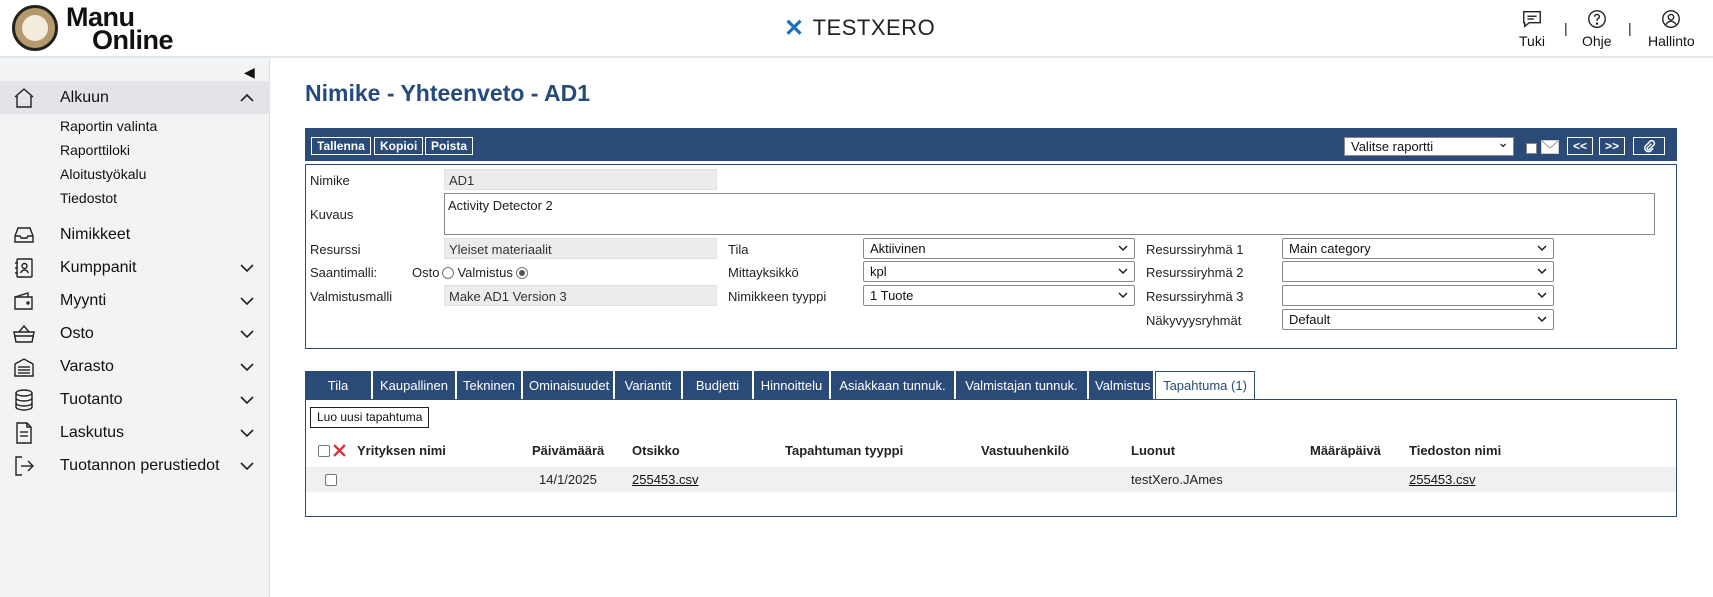 This screenshot has height=597, width=1713. I want to click on help-link: Ohje, so click(1597, 28).